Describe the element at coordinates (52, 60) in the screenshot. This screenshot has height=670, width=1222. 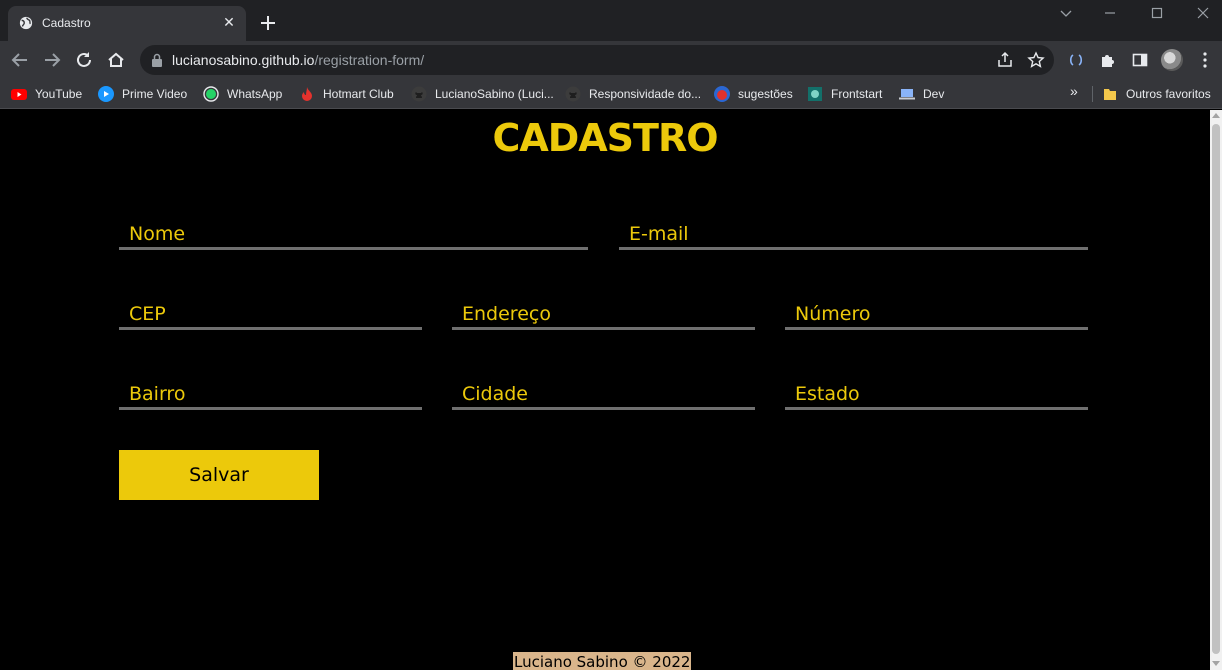
I see `forward-icon` at that location.